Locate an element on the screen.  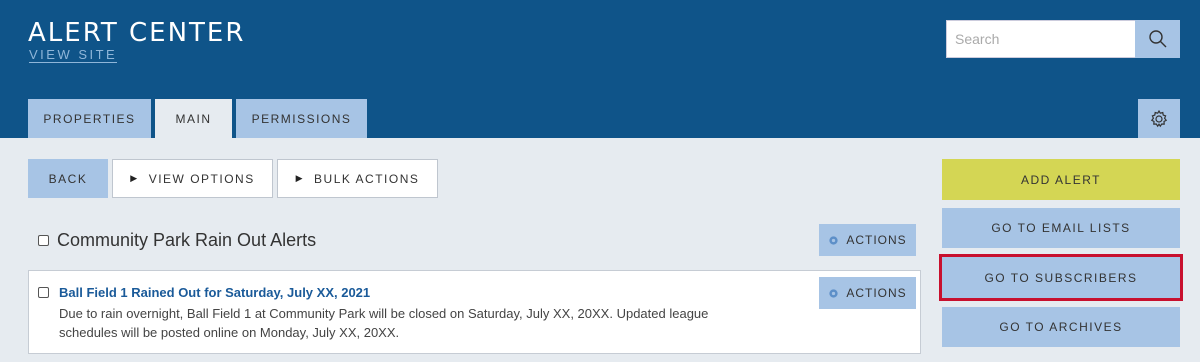
tab-properties: PROPERTIES is located at coordinates (89, 118).